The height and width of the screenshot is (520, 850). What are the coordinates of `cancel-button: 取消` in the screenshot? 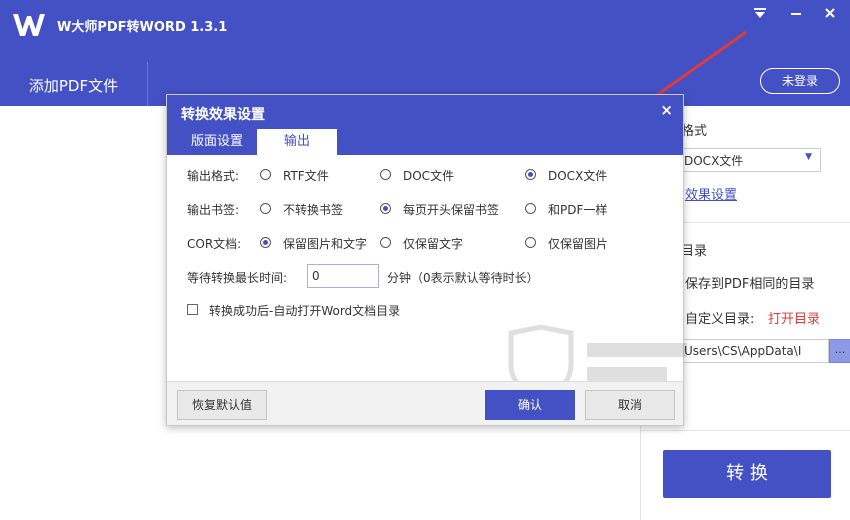 It's located at (630, 405).